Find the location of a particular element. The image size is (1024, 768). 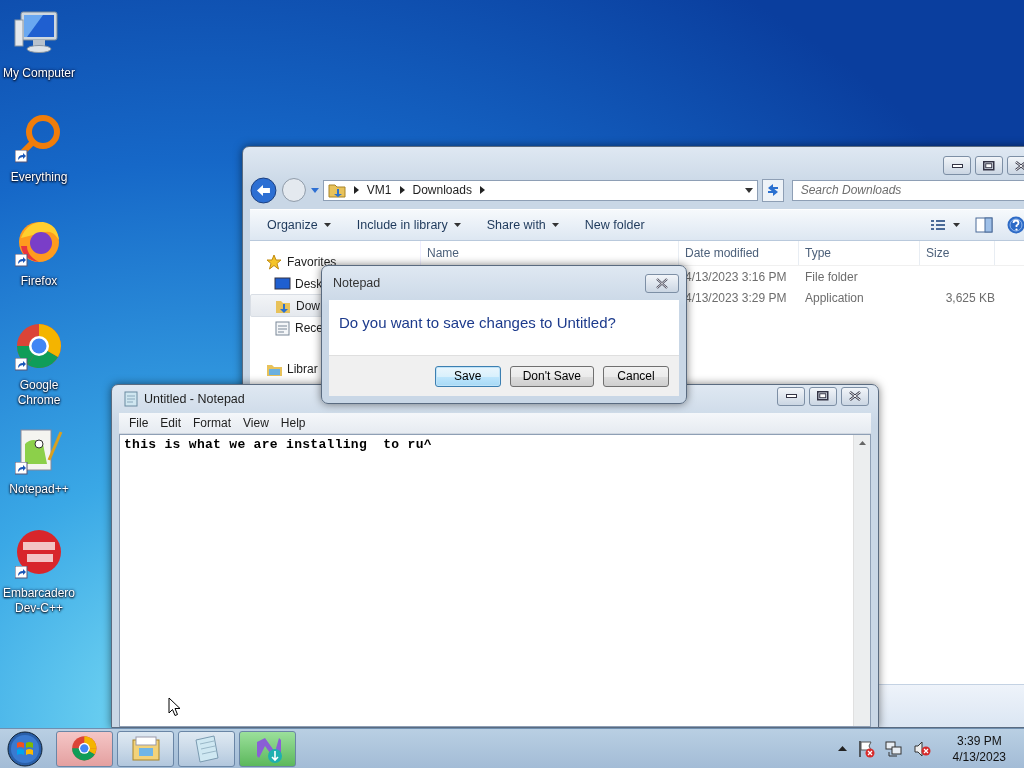

window-title: Untitled - Notepad is located at coordinates (194, 399).